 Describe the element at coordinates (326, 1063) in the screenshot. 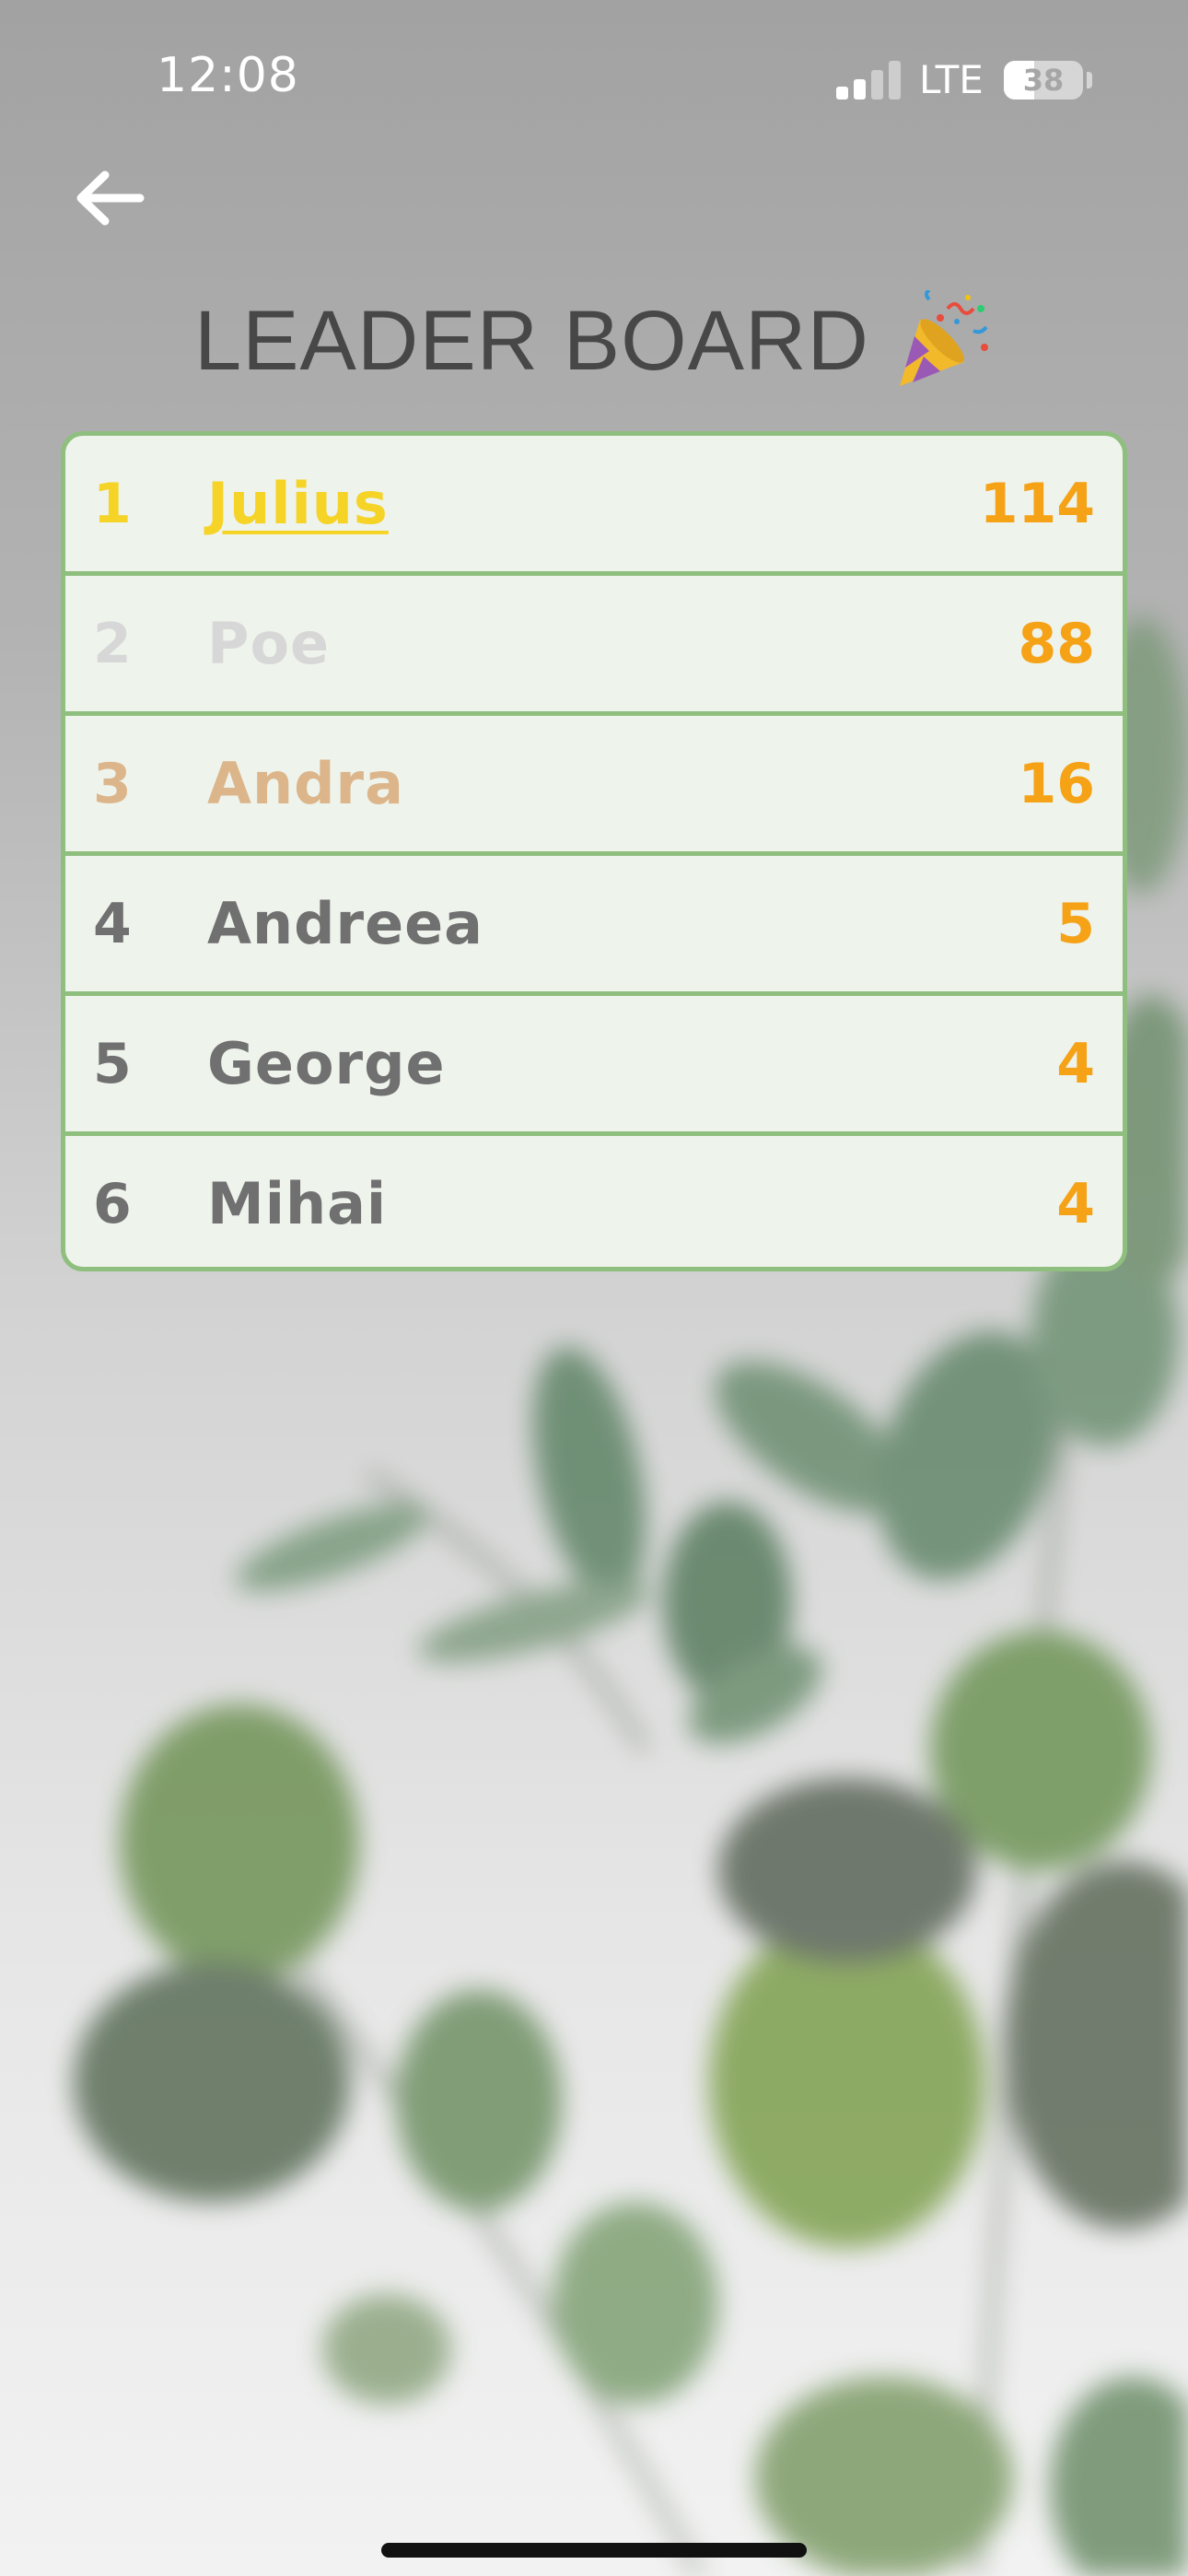

I see `player-name: George` at that location.